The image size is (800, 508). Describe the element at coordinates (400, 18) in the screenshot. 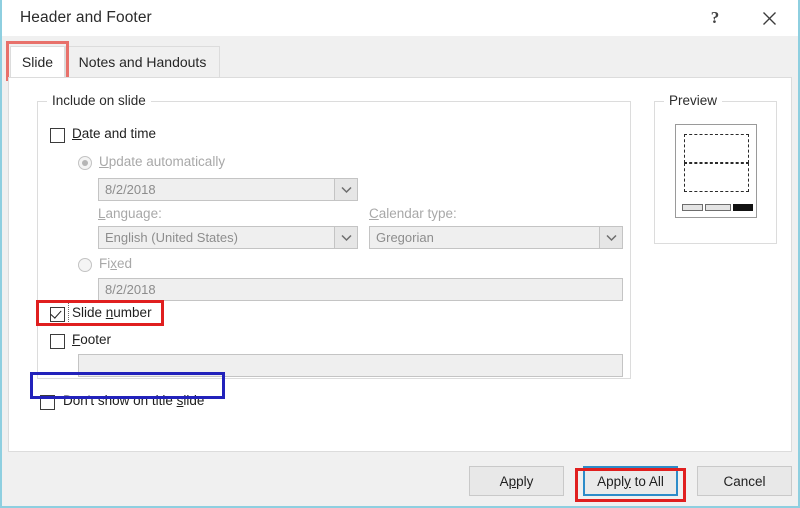

I see `dialog-titlebar: Header and Footer ?` at that location.